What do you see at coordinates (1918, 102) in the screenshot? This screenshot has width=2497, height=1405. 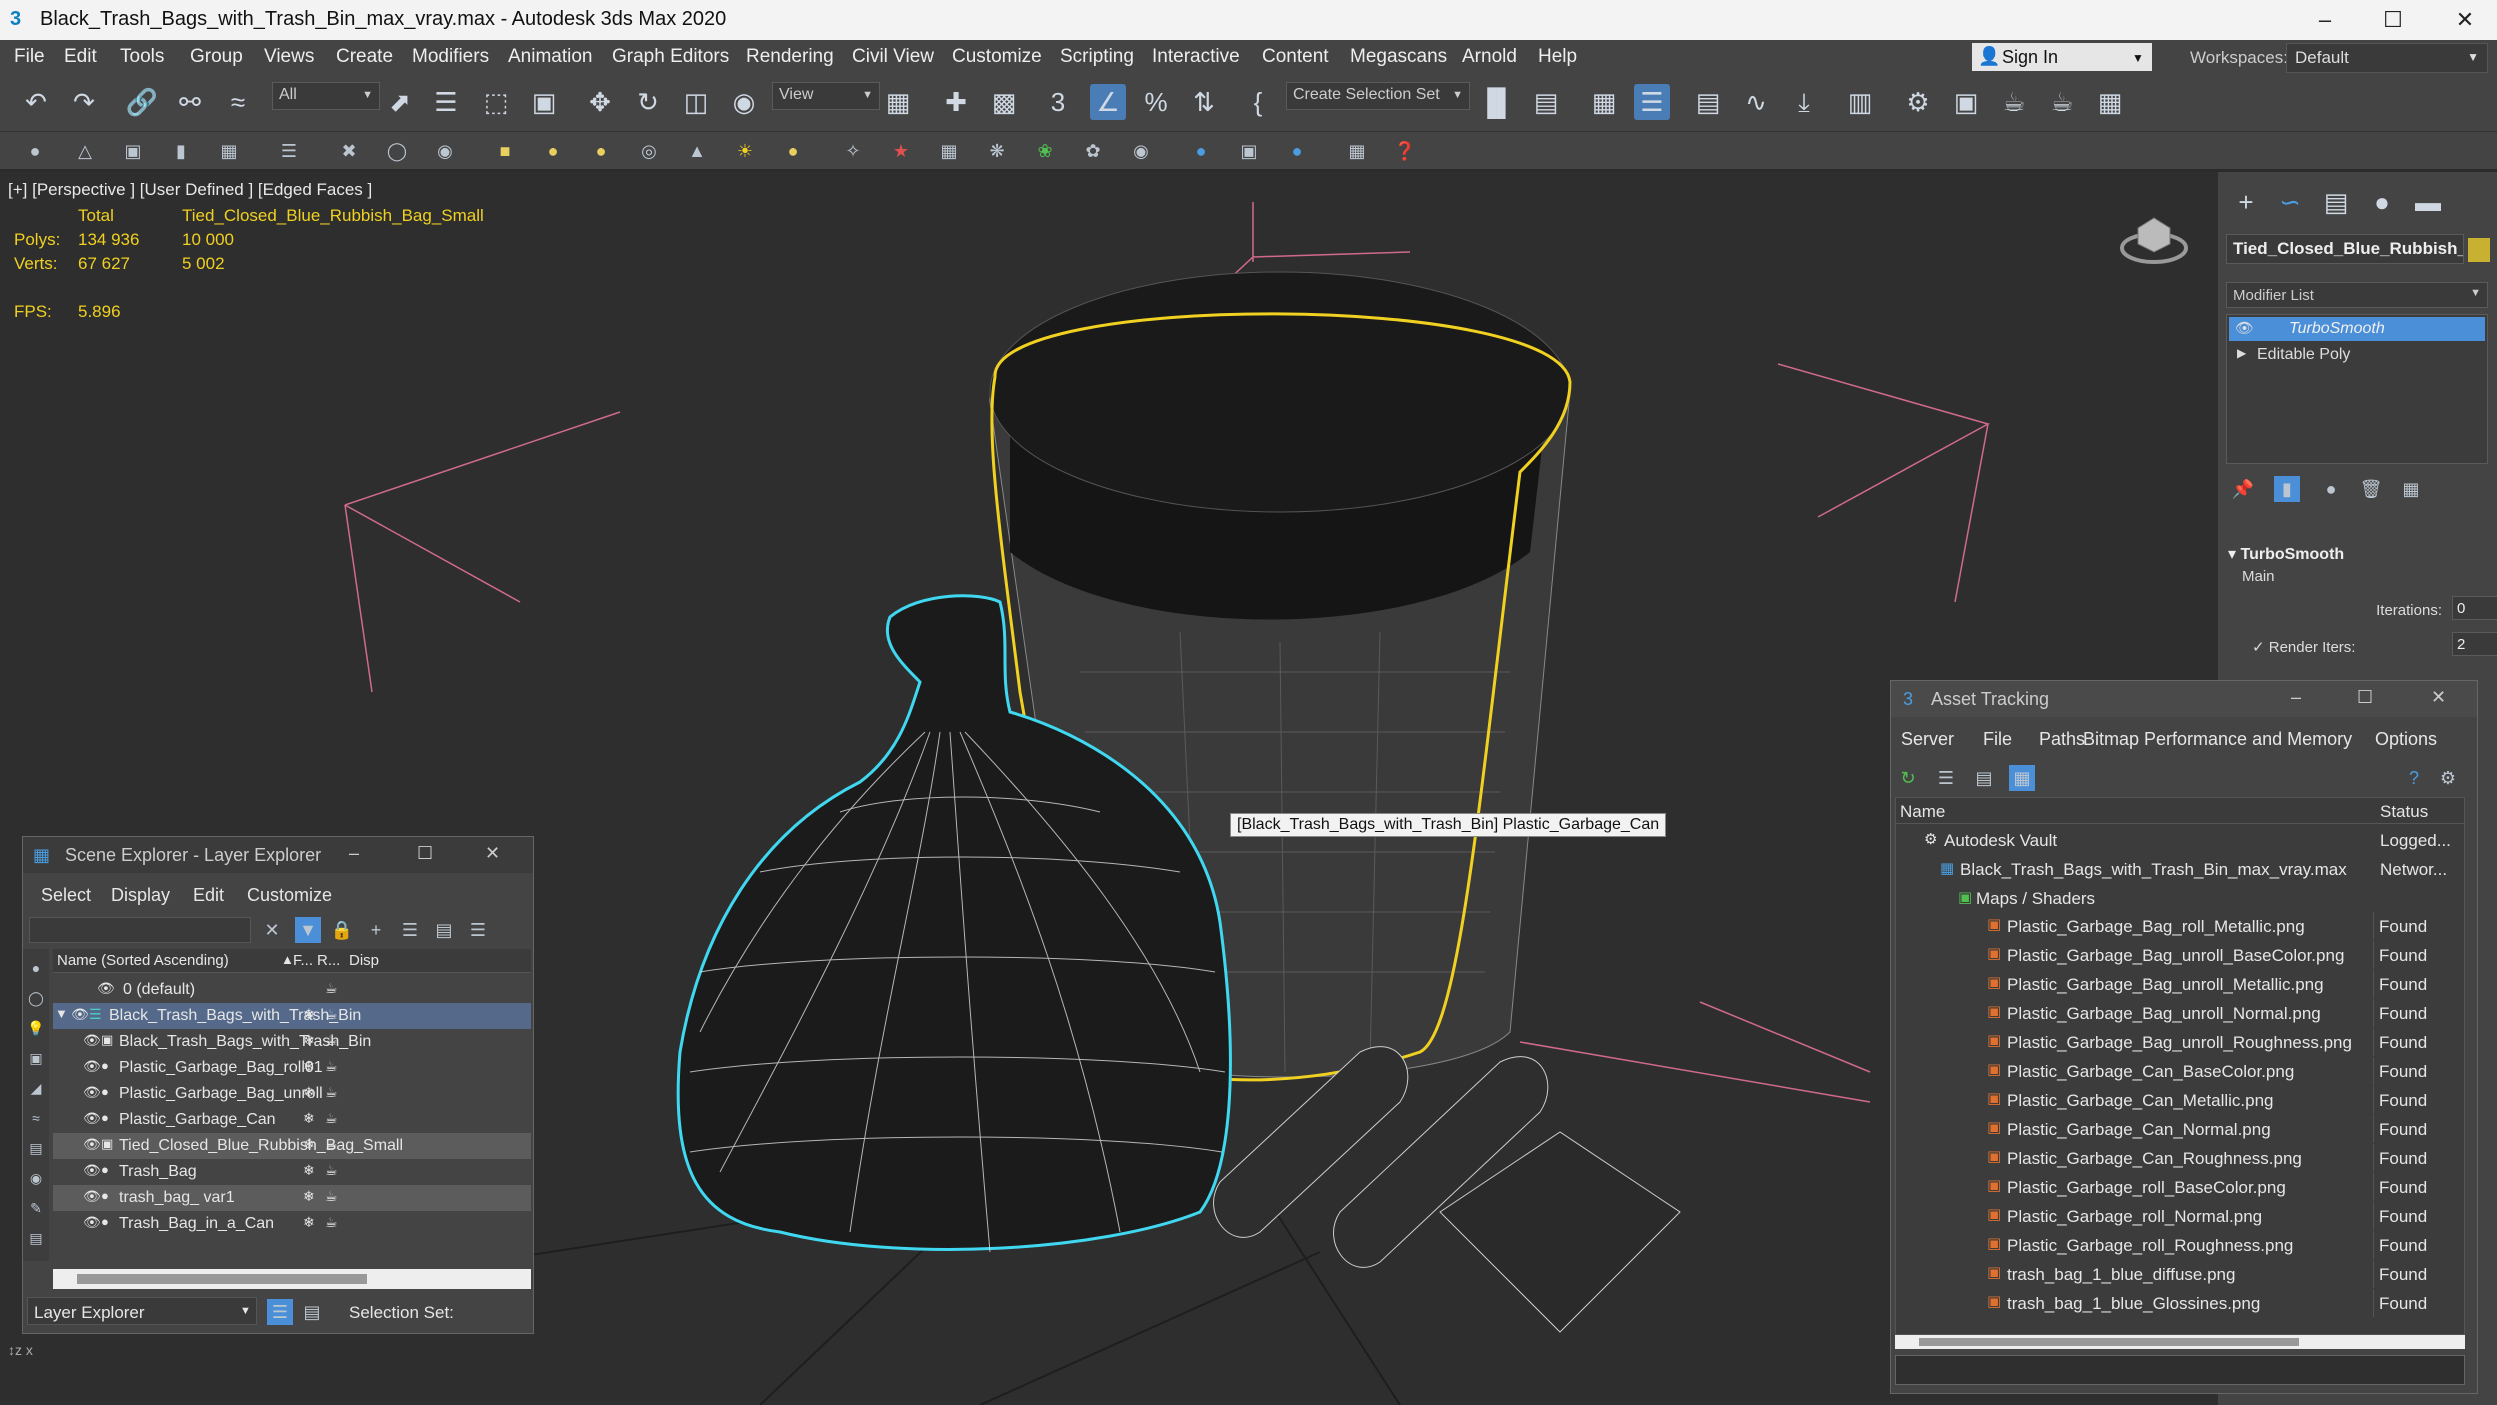 I see `render-setup-icon: ⚙` at bounding box center [1918, 102].